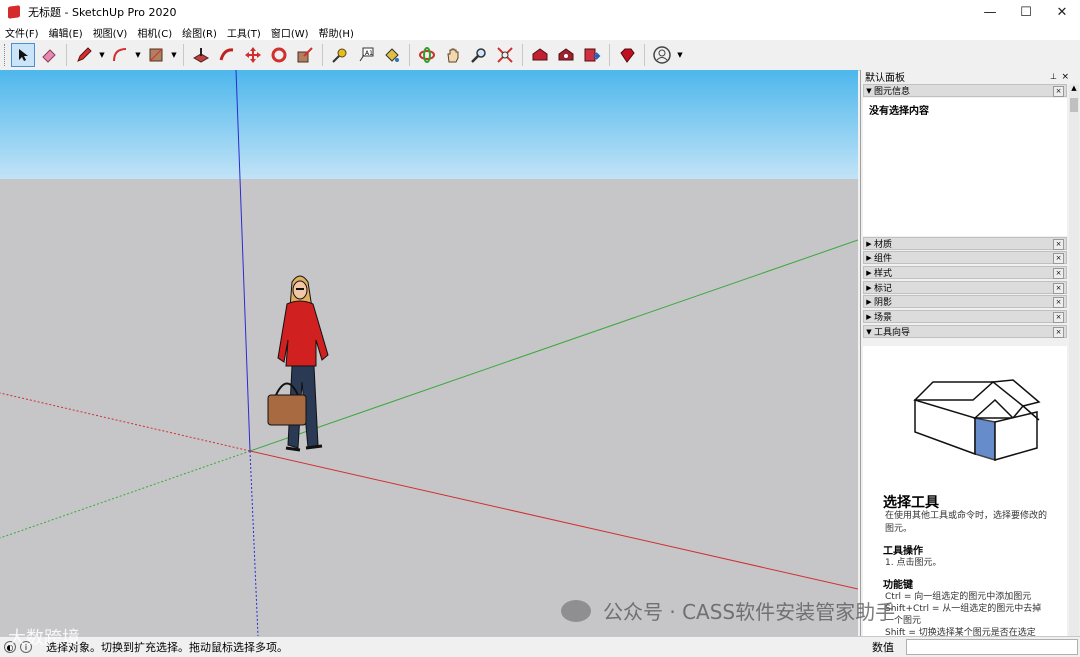 Image resolution: width=1080 pixels, height=657 pixels. I want to click on instructor-op-item: 1. 点击图元。, so click(913, 563).